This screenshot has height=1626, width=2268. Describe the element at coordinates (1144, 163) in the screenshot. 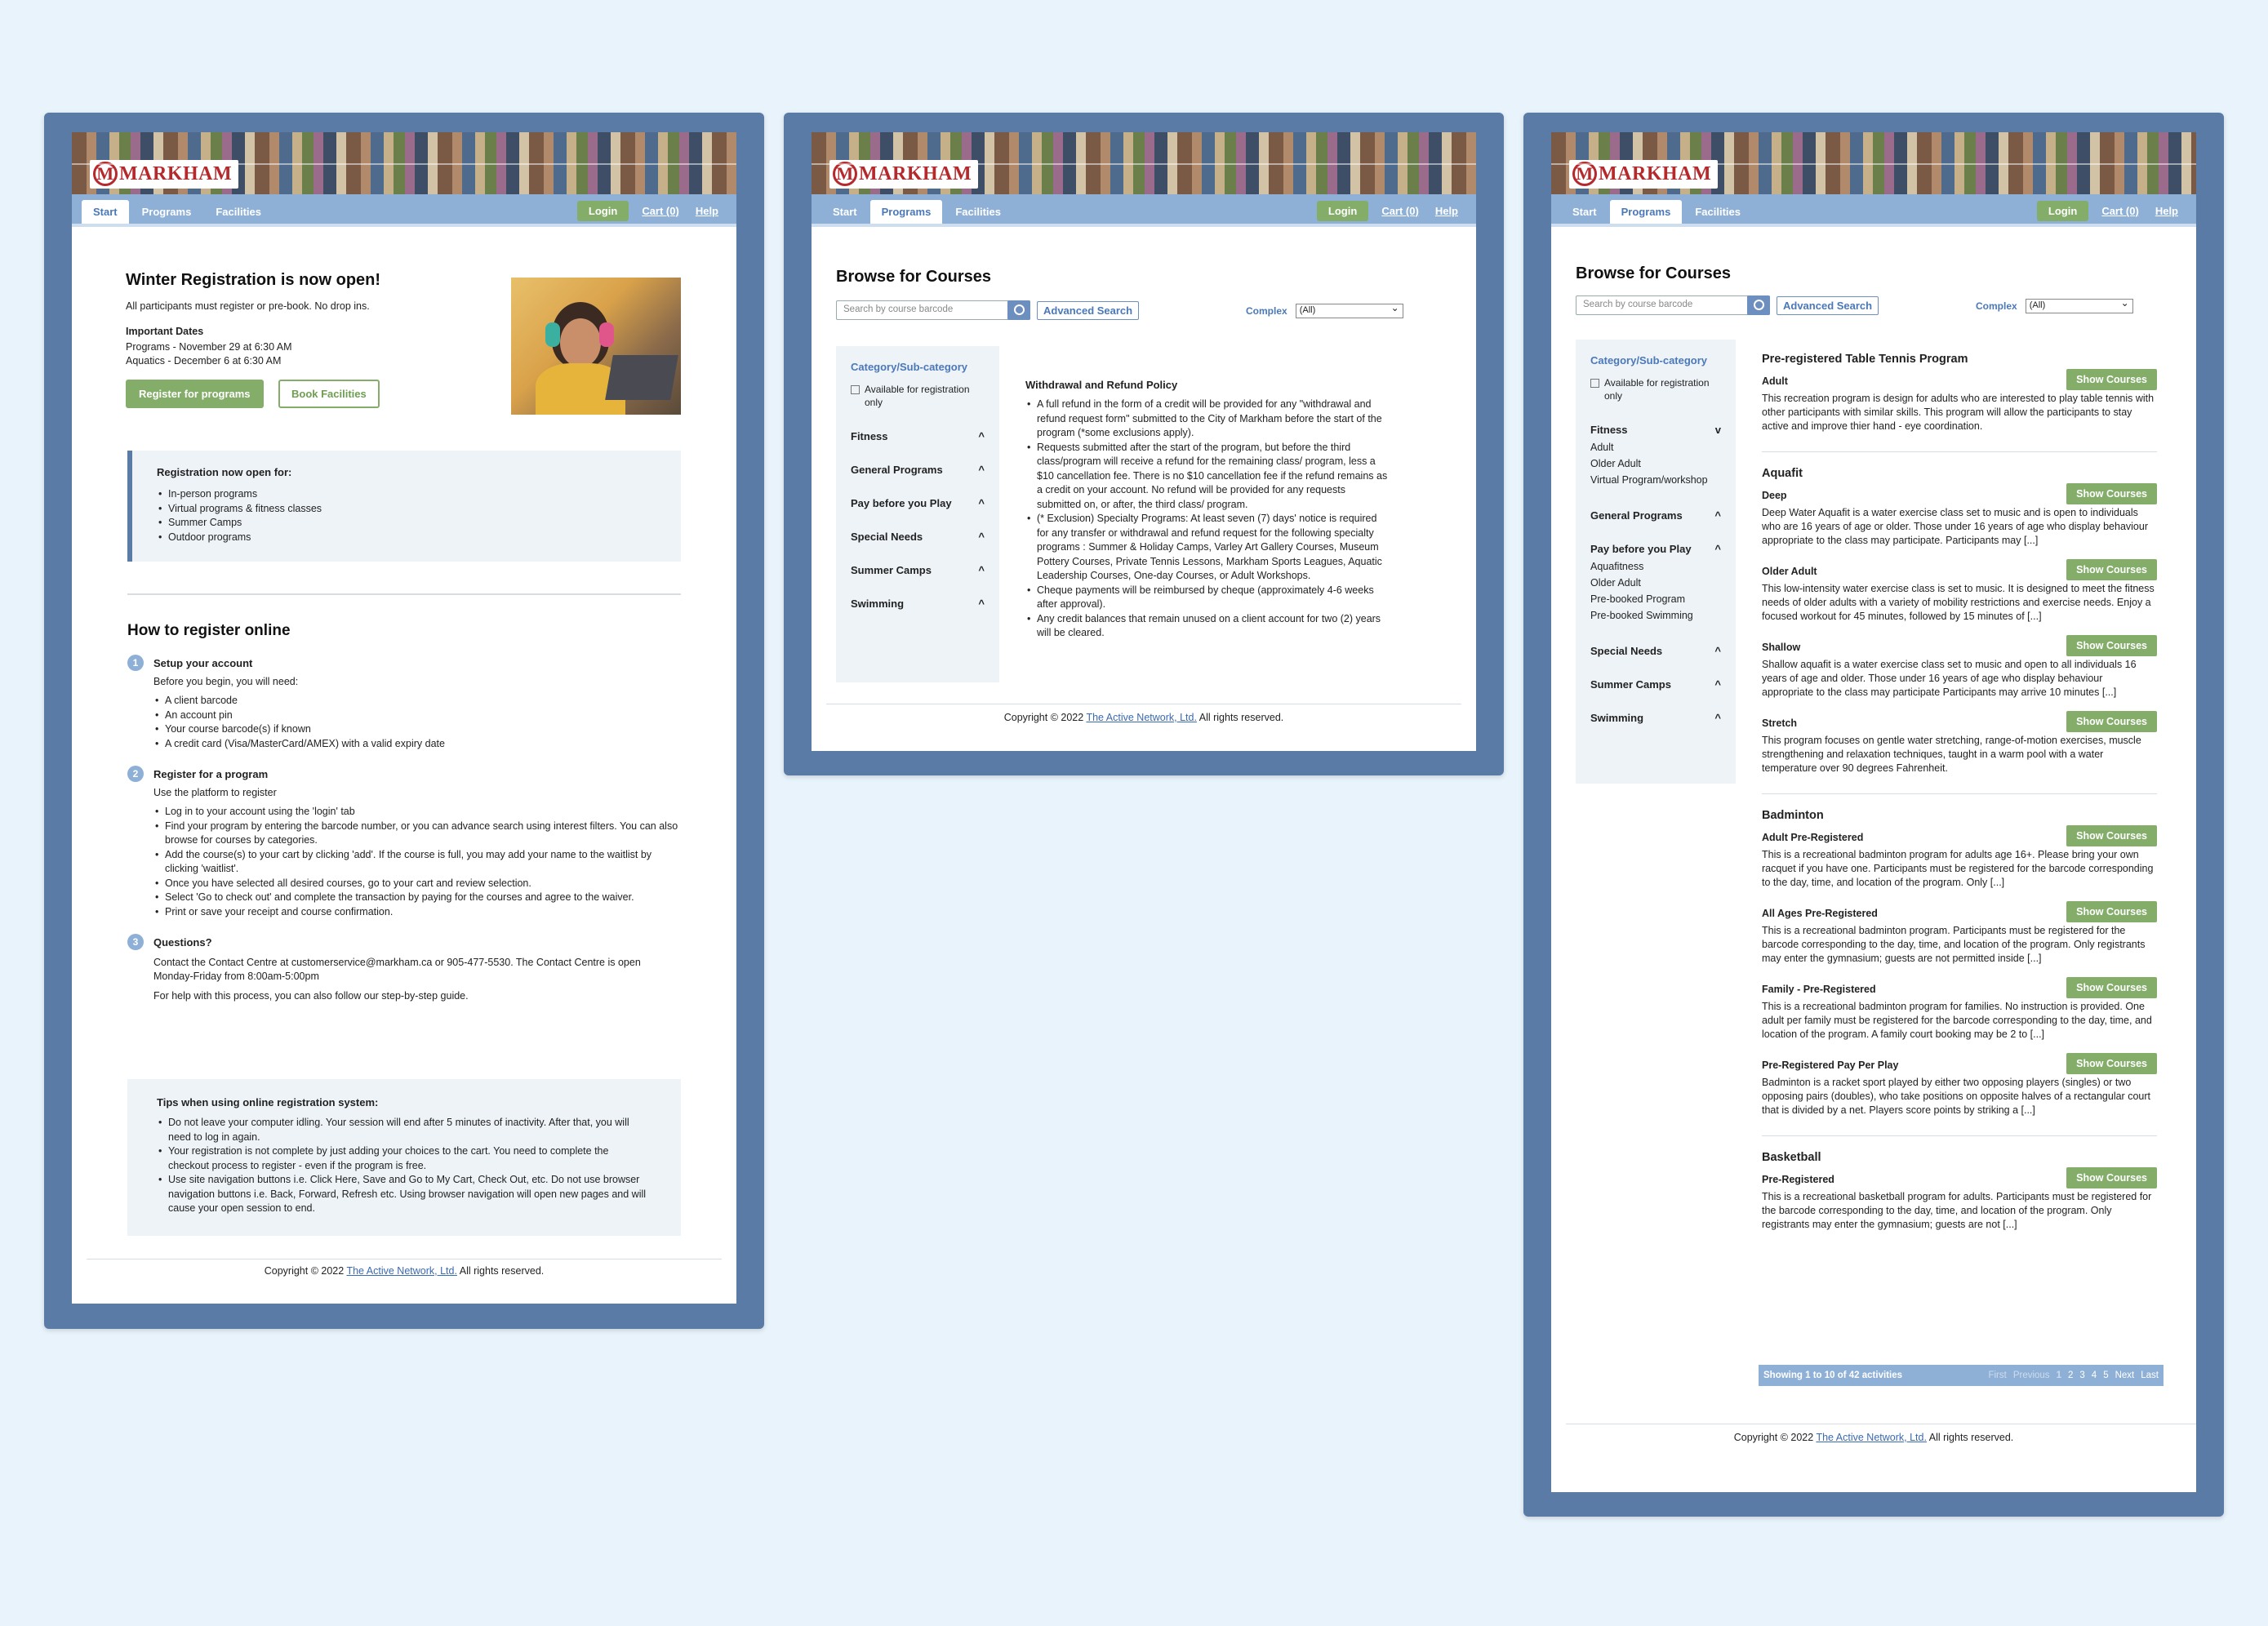

I see `header-banner: M MARKHAM` at that location.